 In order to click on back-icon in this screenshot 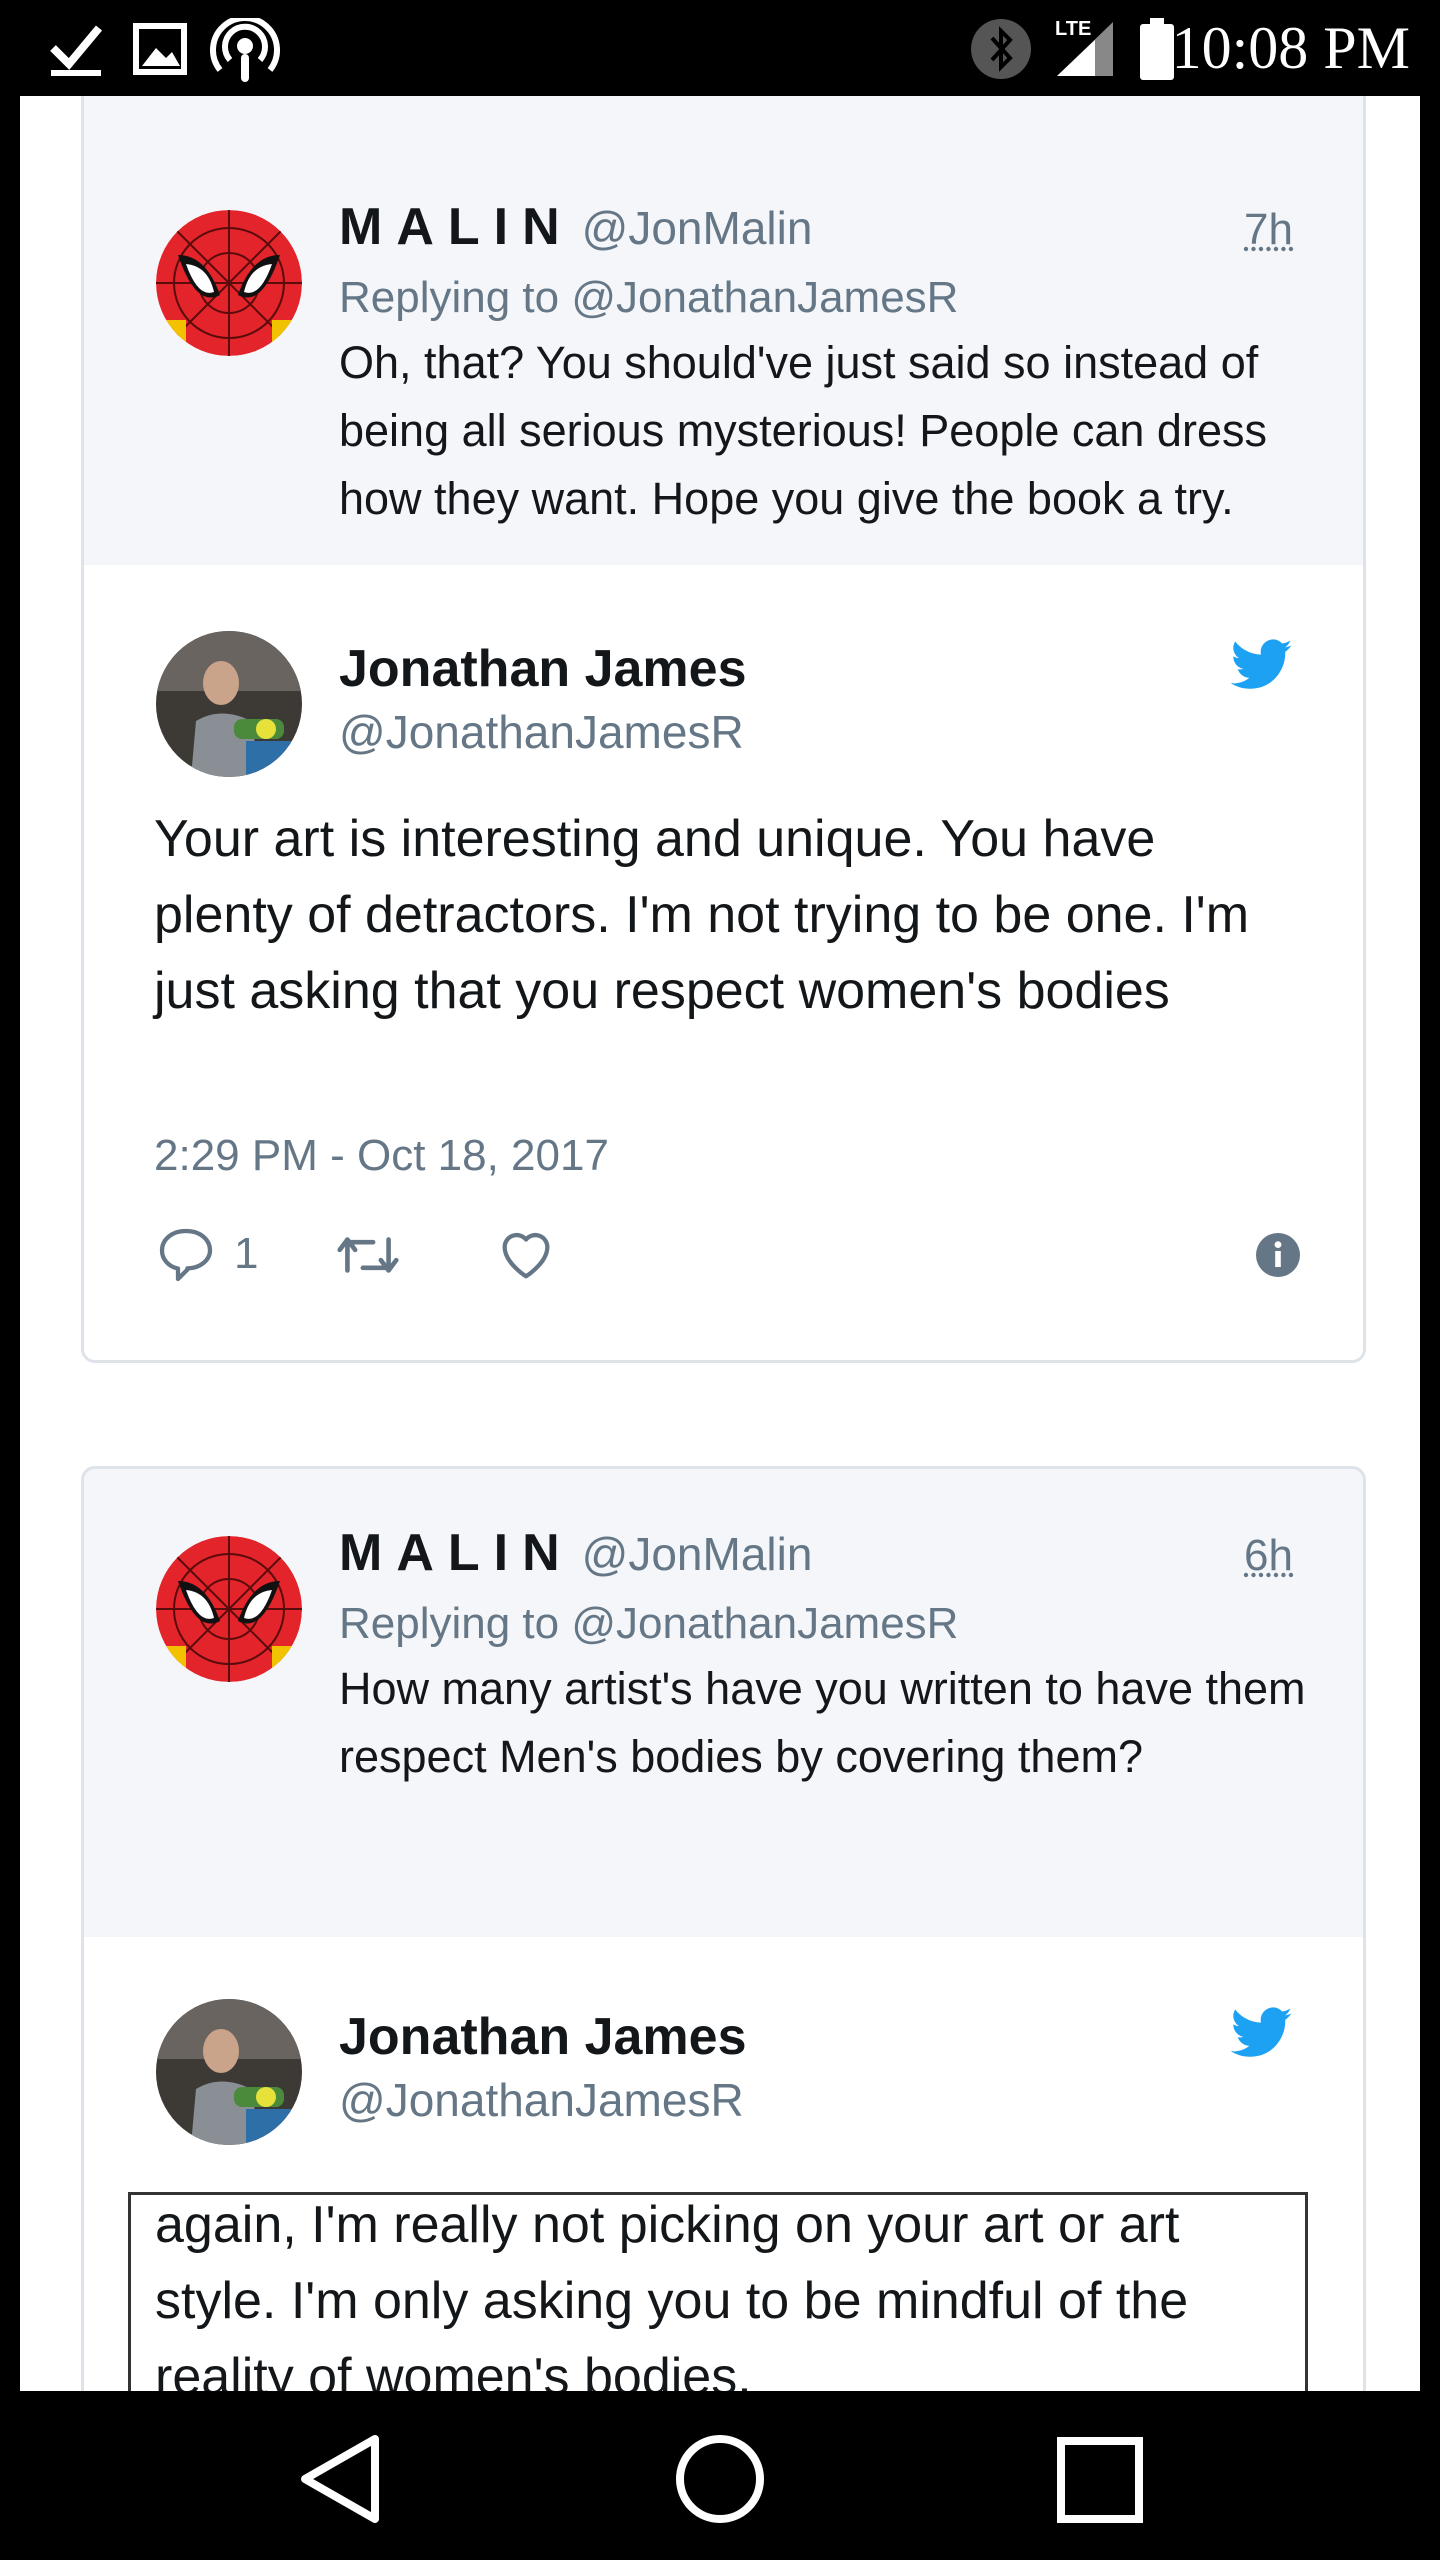, I will do `click(340, 2481)`.